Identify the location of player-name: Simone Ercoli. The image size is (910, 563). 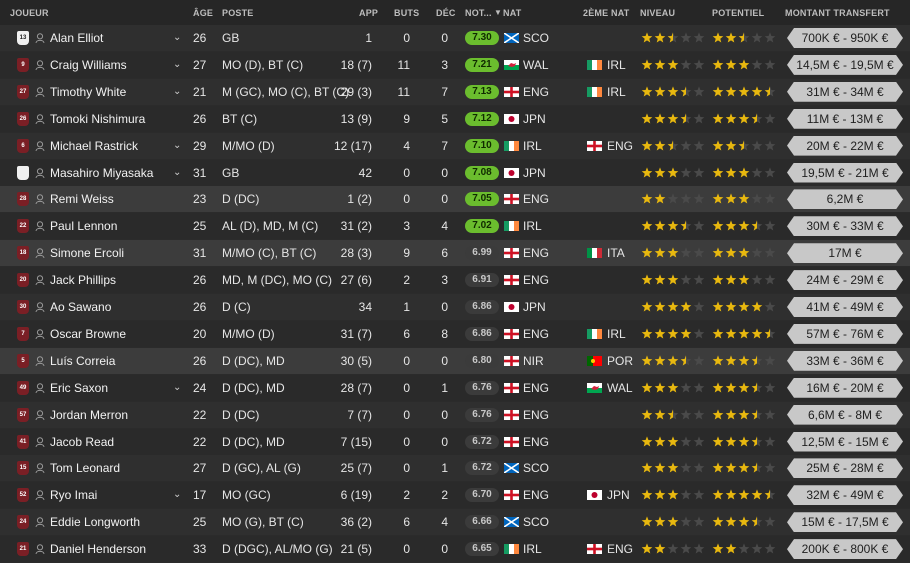
(87, 253).